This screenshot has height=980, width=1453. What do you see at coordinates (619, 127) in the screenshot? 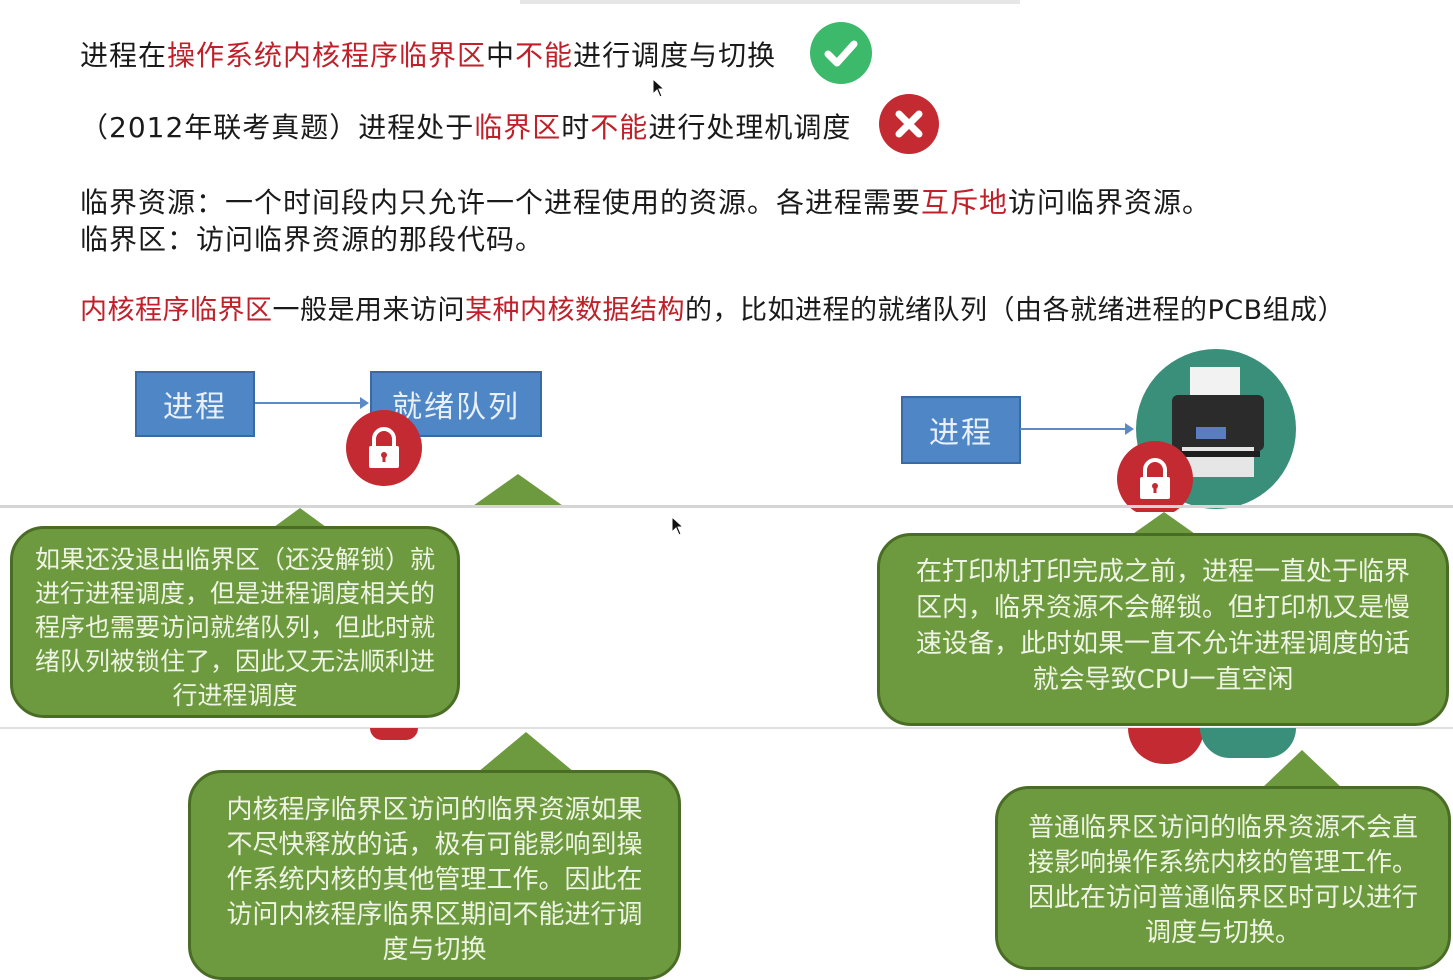
I see `statement-2-highlight: 不能` at bounding box center [619, 127].